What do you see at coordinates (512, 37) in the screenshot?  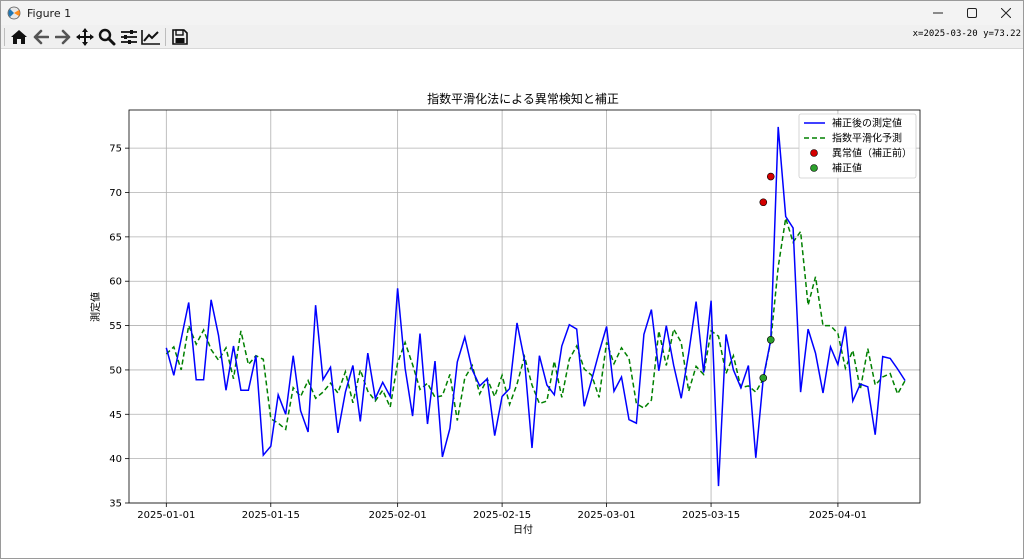 I see `navigation-toolbar: x=2025-03-20 y=73.22` at bounding box center [512, 37].